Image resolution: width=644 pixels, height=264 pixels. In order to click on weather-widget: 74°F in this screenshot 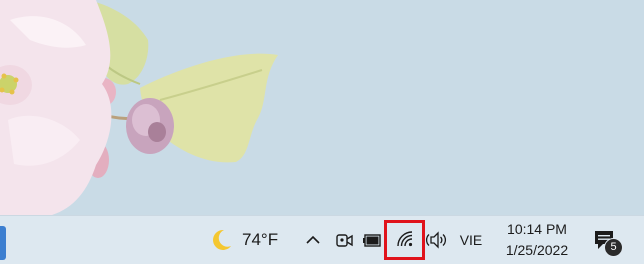, I will do `click(250, 240)`.